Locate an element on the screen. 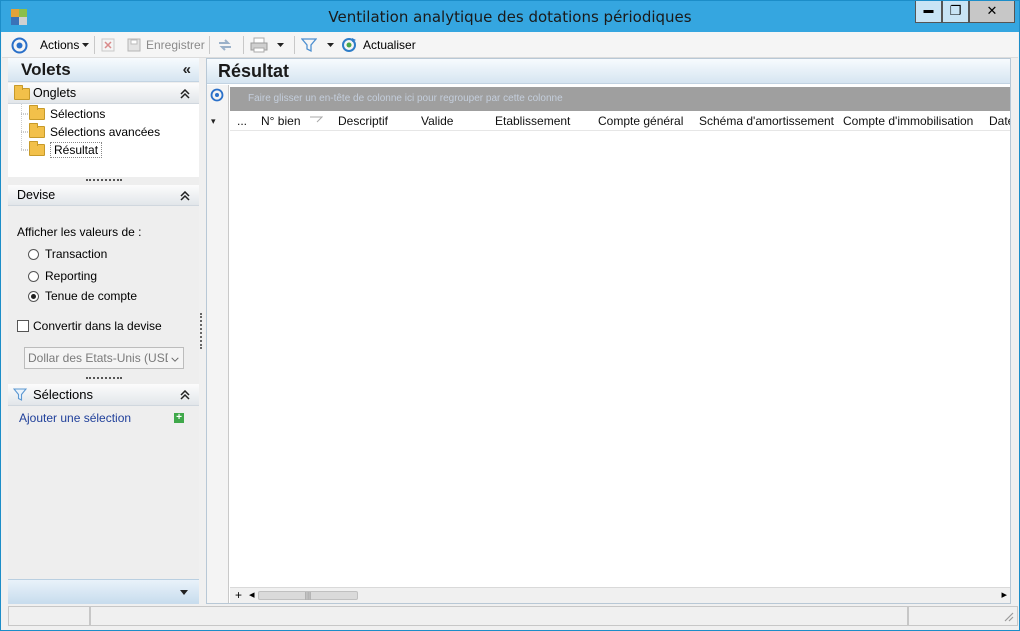  grid-options-icon is located at coordinates (217, 95).